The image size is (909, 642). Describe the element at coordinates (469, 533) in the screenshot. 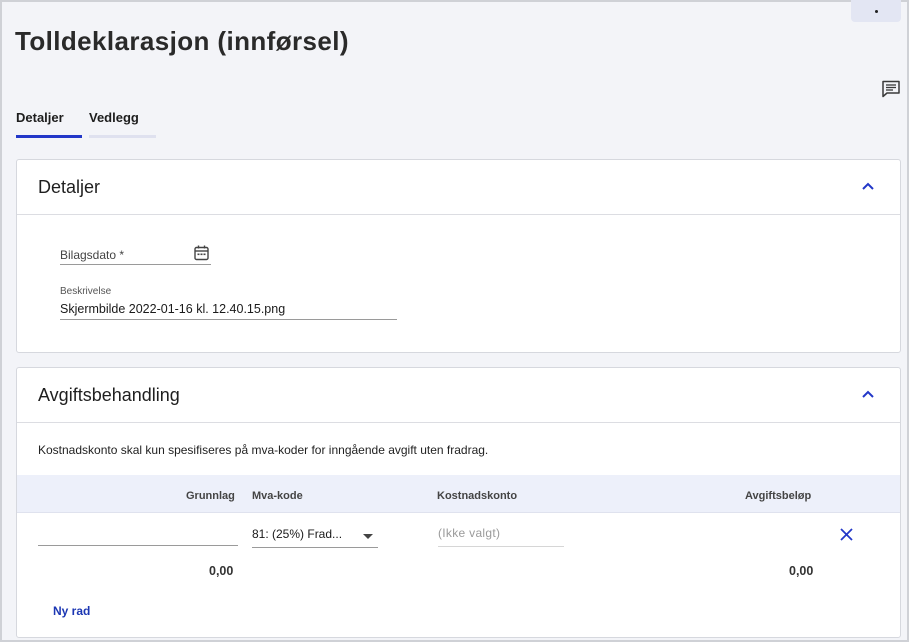

I see `kostnadskonto-select-placeholder: (Ikke valgt)` at that location.